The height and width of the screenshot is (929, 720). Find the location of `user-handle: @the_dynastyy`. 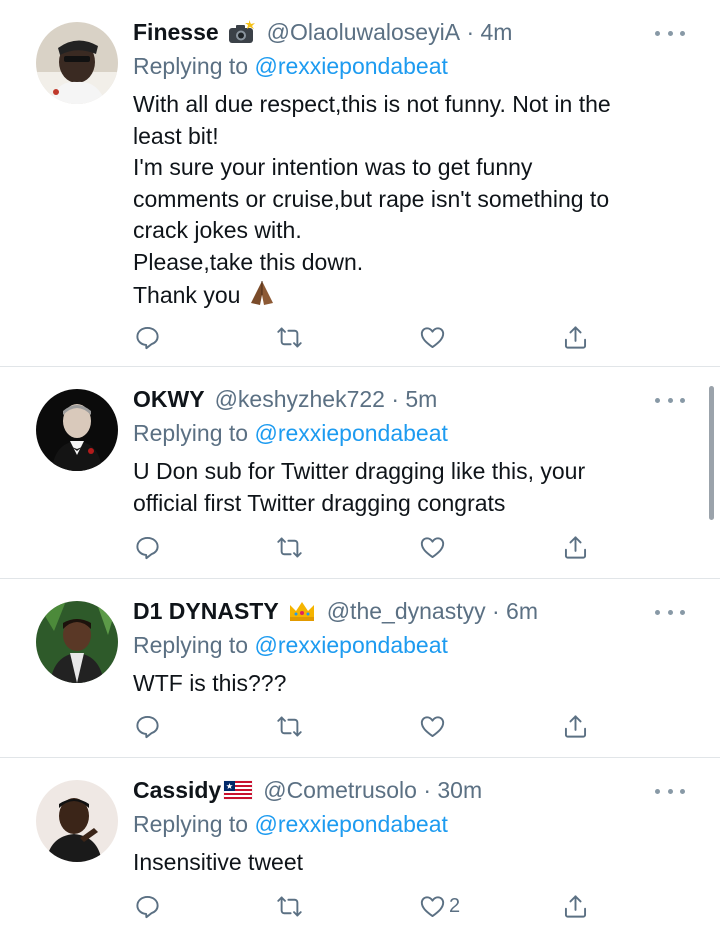

user-handle: @the_dynastyy is located at coordinates (406, 611).